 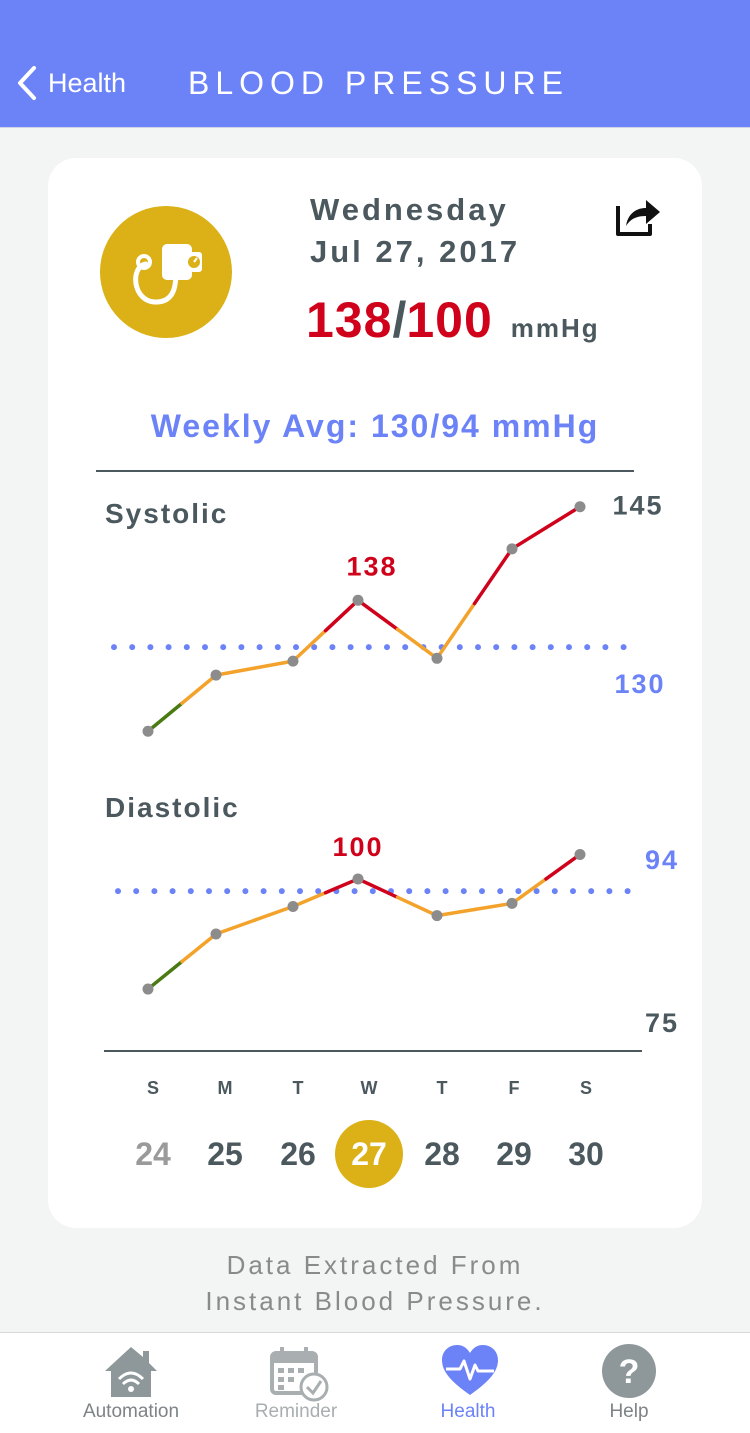 I want to click on weekday-letter: W, so click(x=369, y=1088).